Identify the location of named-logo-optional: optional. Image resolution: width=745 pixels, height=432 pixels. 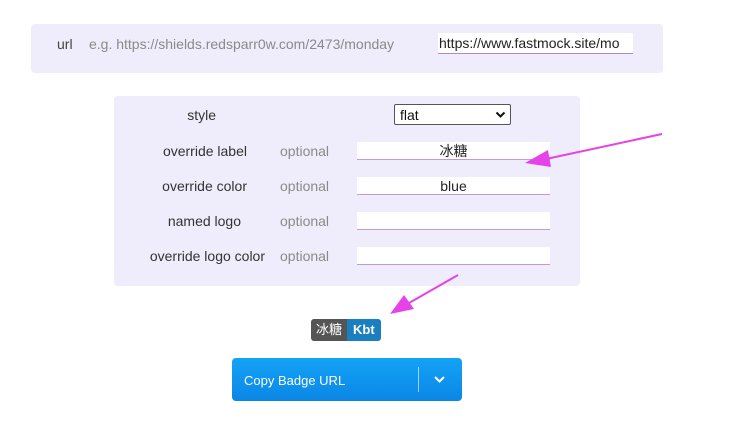
(305, 221).